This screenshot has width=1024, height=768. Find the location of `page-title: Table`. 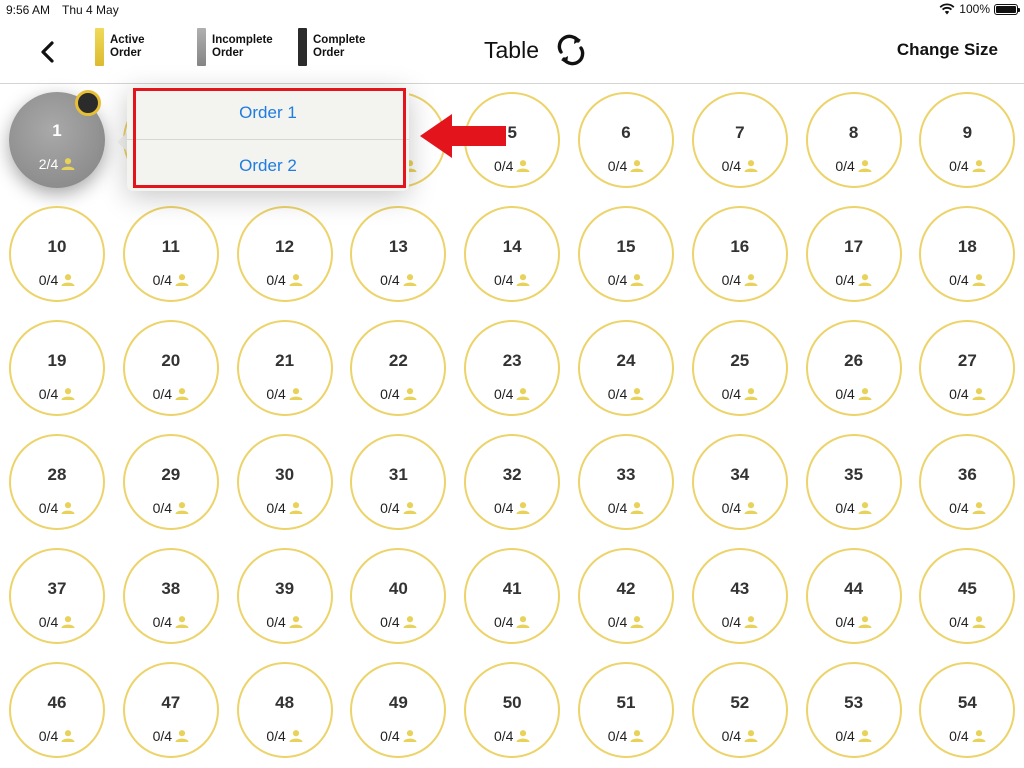

page-title: Table is located at coordinates (511, 50).